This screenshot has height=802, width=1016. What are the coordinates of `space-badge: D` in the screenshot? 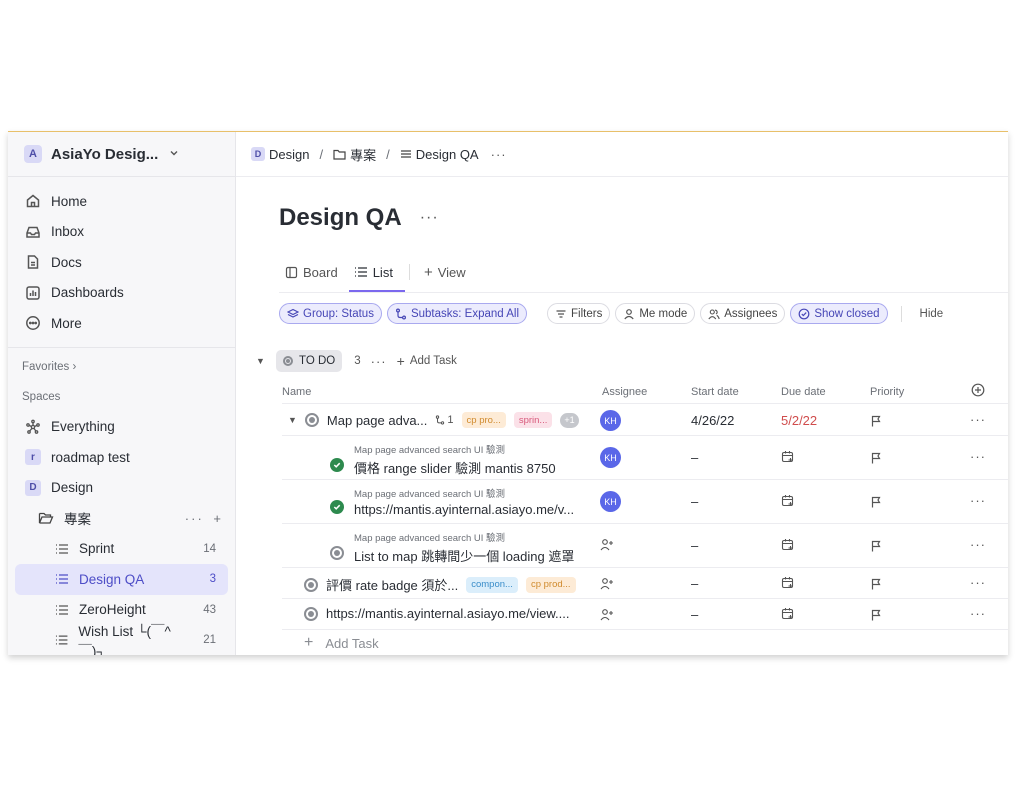 It's located at (33, 487).